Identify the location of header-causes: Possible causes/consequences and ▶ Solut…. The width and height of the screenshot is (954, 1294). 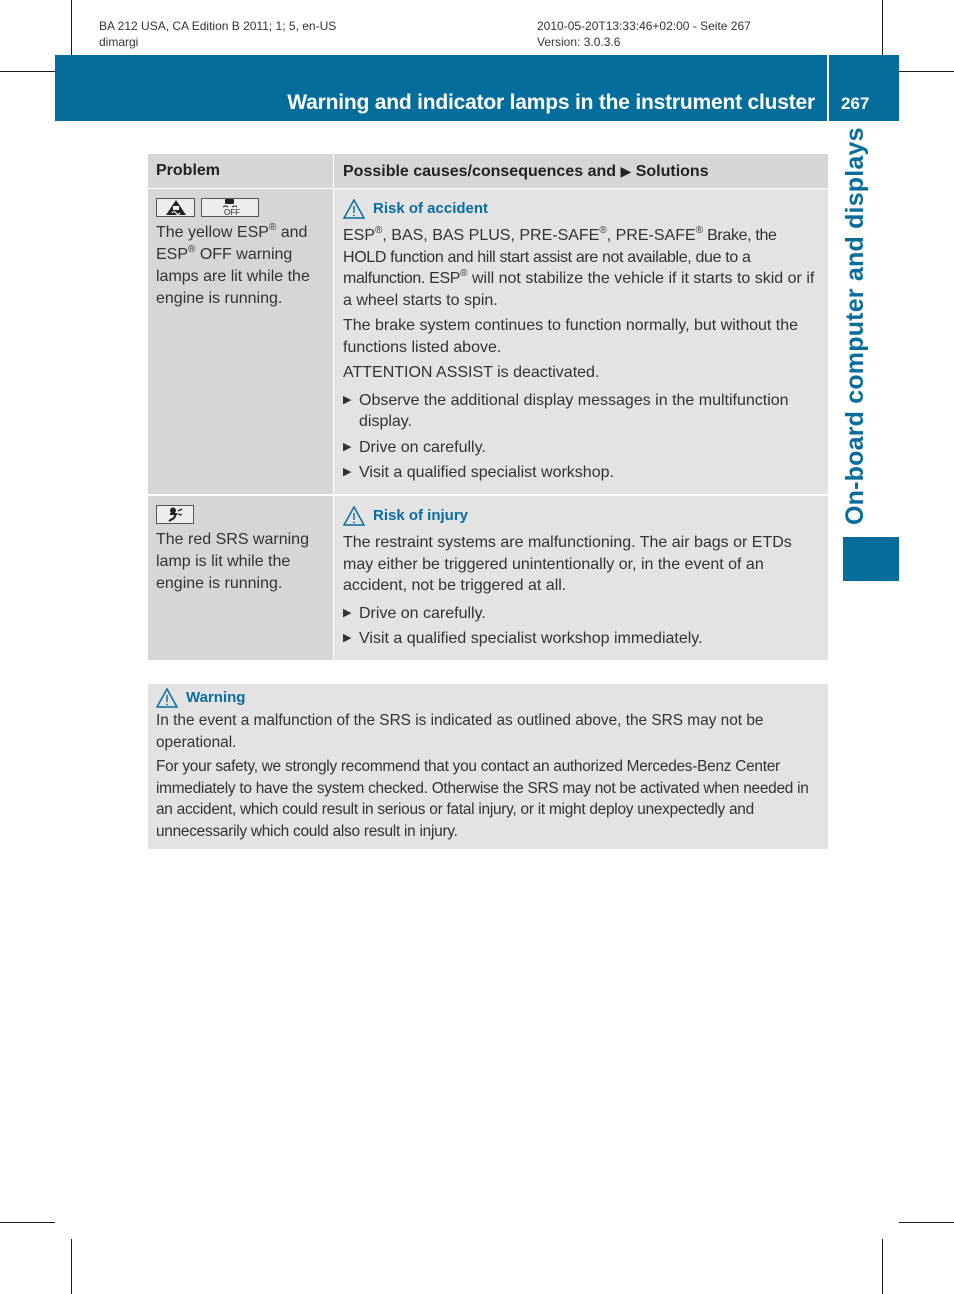
(580, 171).